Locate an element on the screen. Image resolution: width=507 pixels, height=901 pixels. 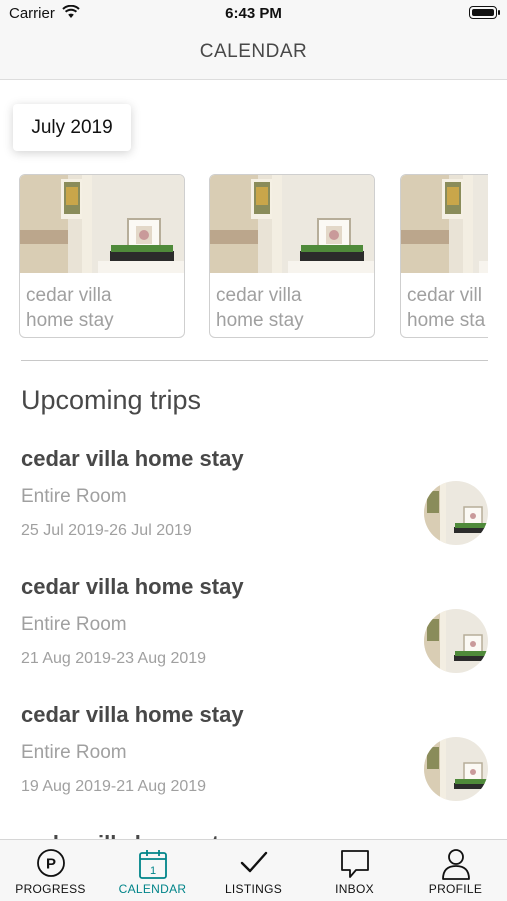
trip-dates: 21 Aug 2019-23 Aug 2019 is located at coordinates (114, 658).